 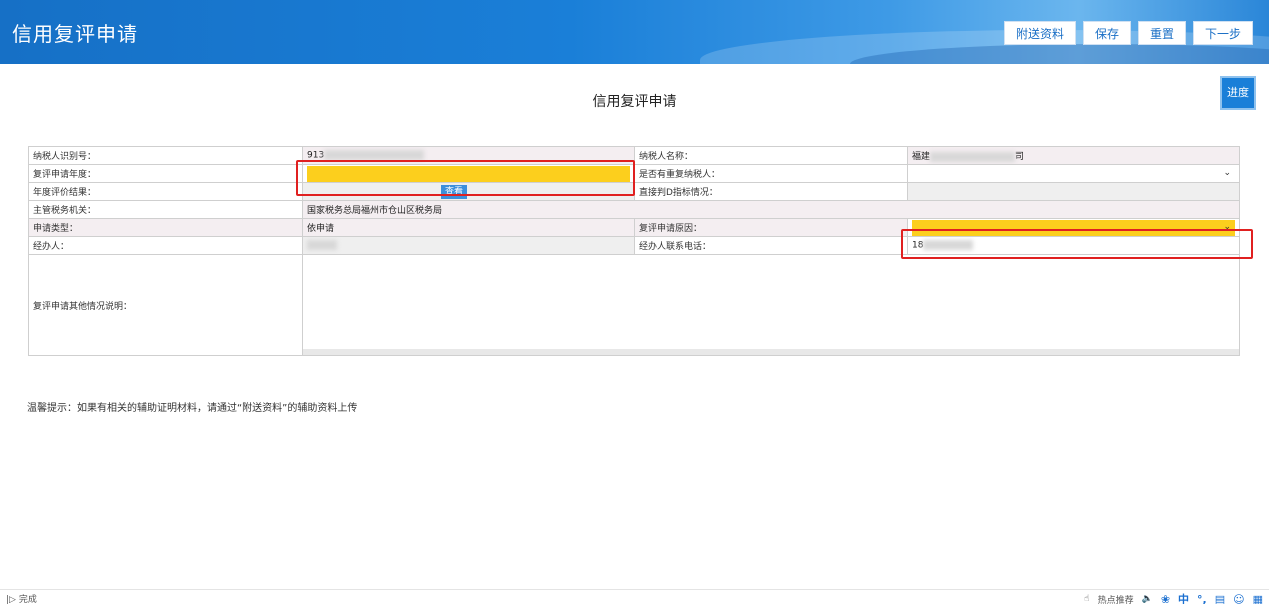 I want to click on review-year-label: 复评申请年度：, so click(x=165, y=173).